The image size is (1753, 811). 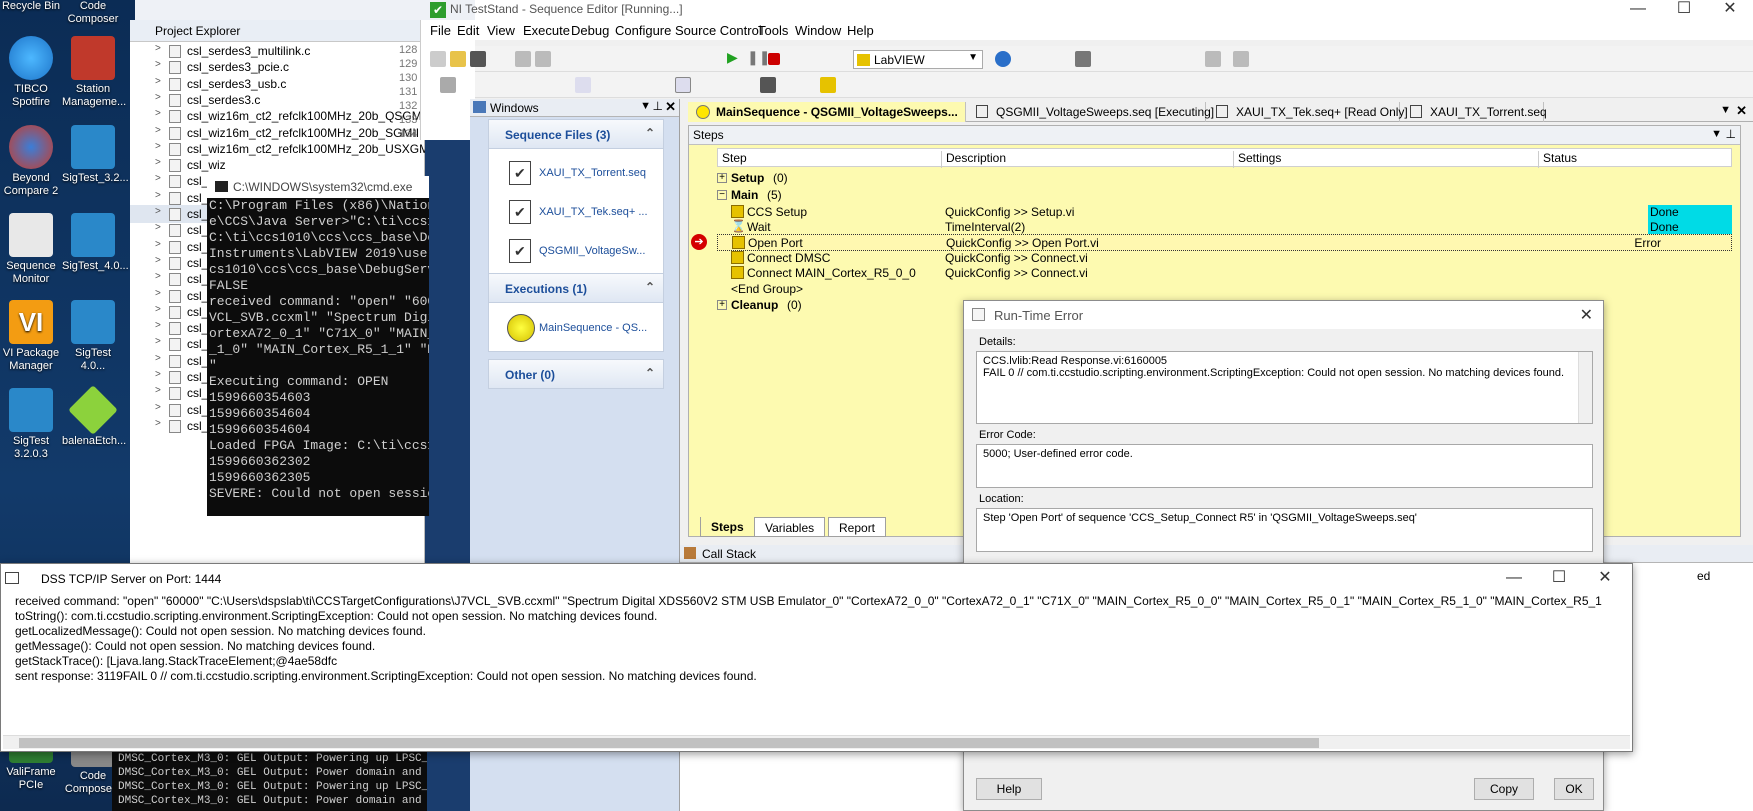 What do you see at coordinates (277, 84) in the screenshot?
I see `tree-item: > csl_serdes3_usb.c` at bounding box center [277, 84].